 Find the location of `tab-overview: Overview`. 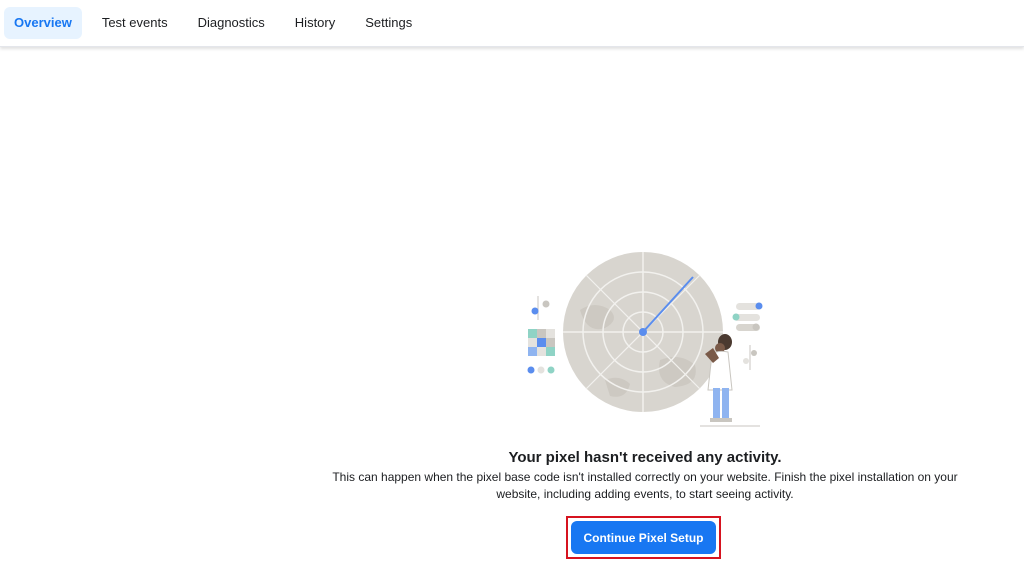

tab-overview: Overview is located at coordinates (43, 23).